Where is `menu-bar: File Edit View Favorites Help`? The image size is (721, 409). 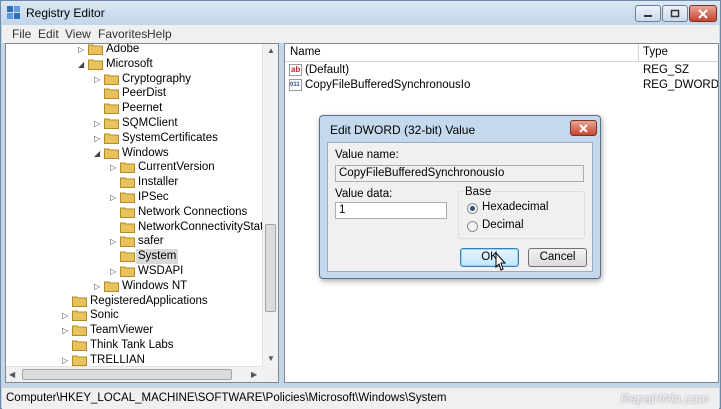 menu-bar: File Edit View Favorites Help is located at coordinates (360, 34).